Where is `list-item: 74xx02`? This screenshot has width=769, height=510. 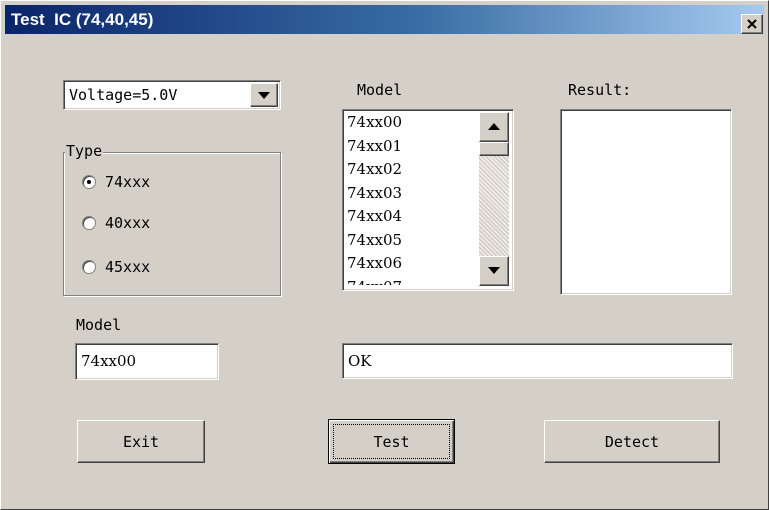
list-item: 74xx02 is located at coordinates (412, 170).